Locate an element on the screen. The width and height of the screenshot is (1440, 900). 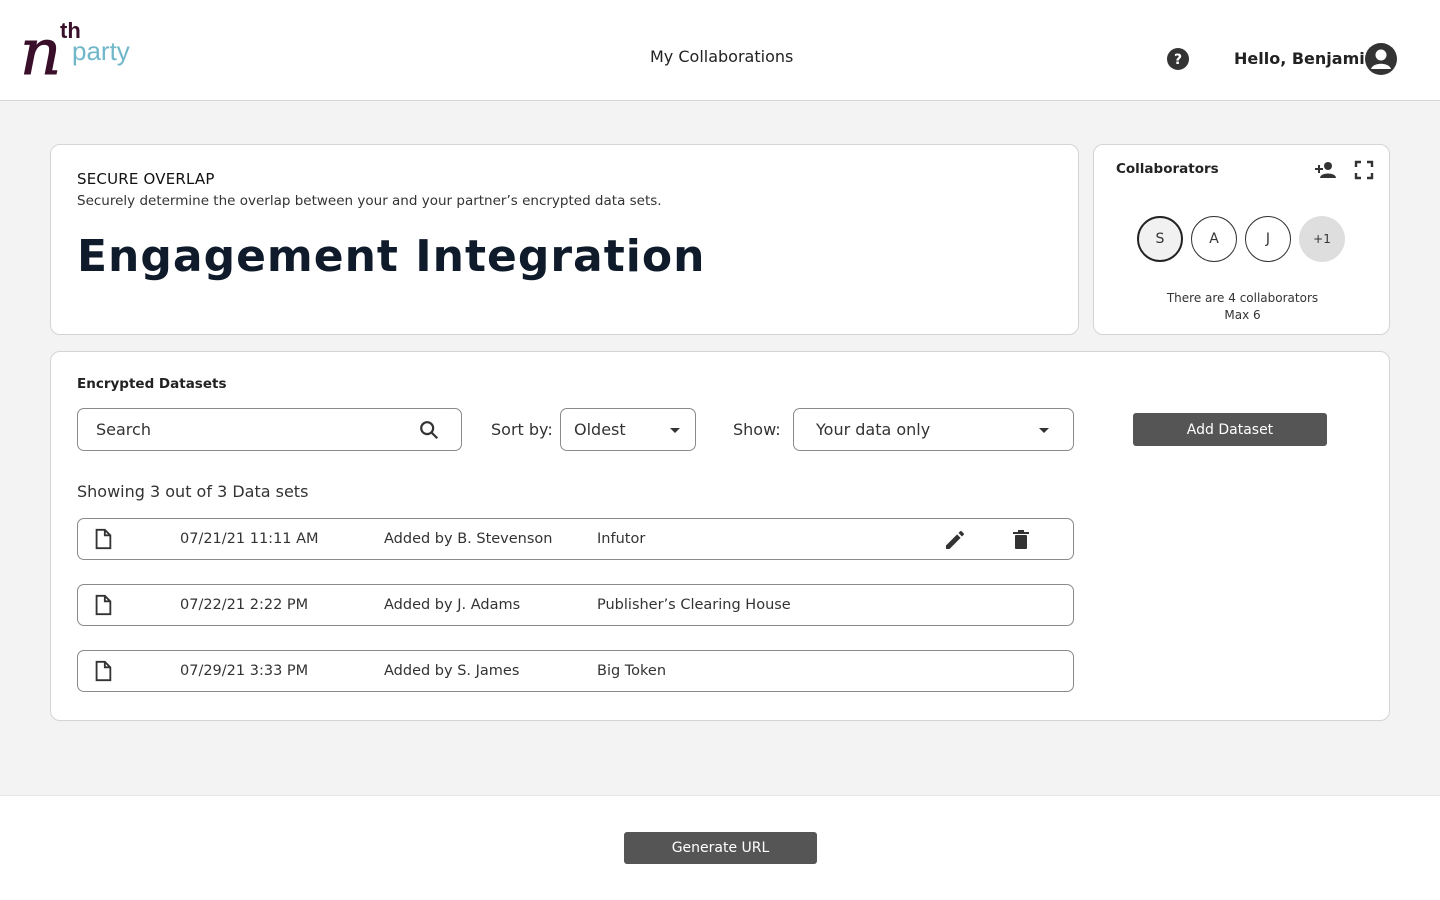
search-box is located at coordinates (269, 429).